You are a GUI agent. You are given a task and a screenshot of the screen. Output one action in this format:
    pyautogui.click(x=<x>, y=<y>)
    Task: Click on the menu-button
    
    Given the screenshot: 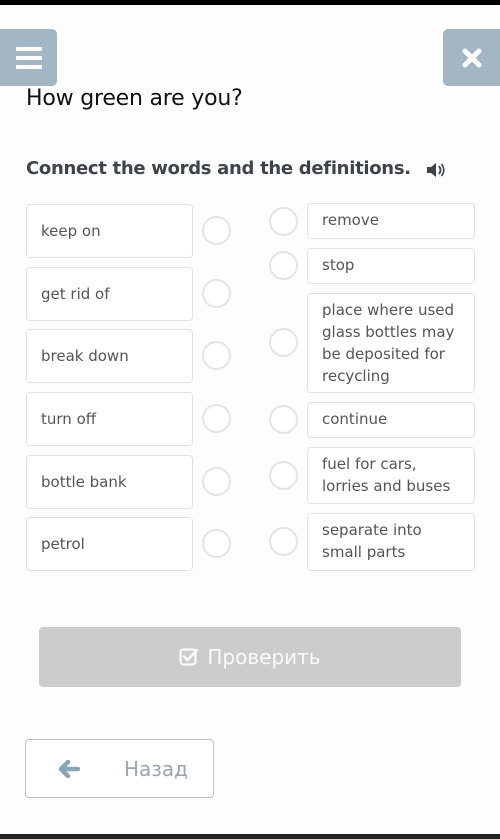 What is the action you would take?
    pyautogui.click(x=28, y=57)
    